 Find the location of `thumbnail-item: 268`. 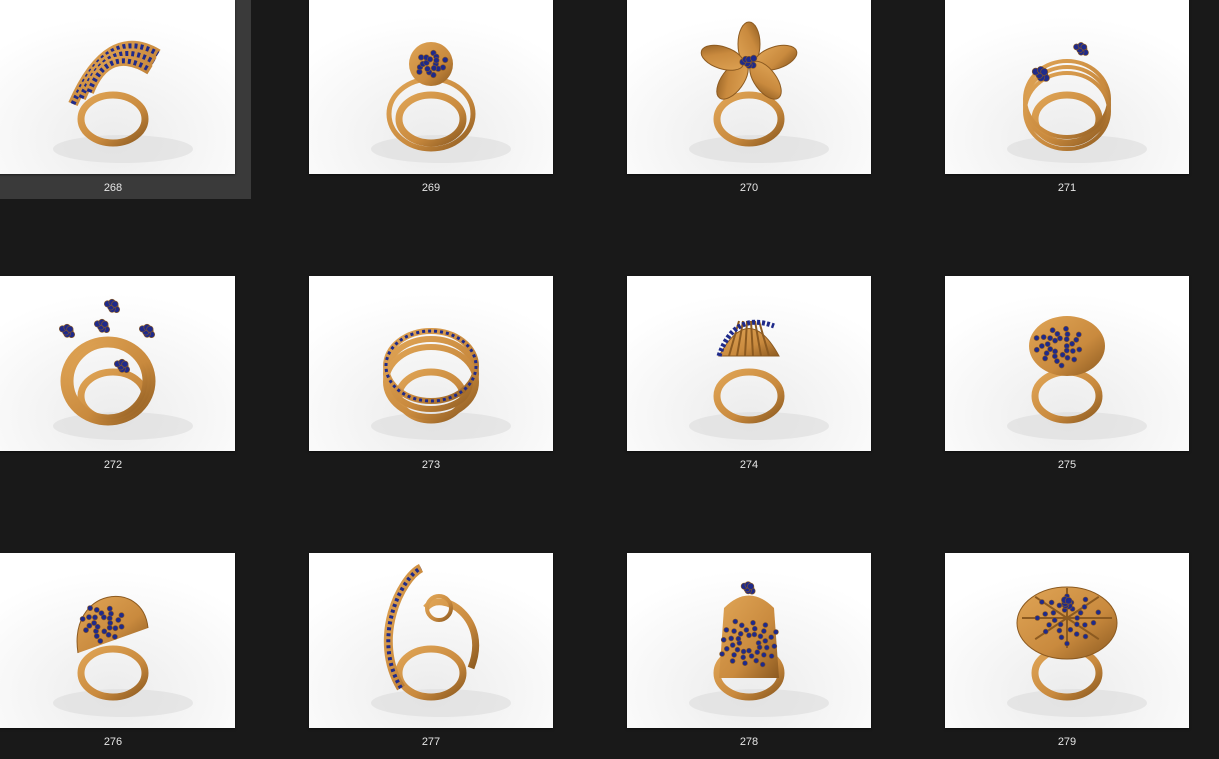

thumbnail-item: 268 is located at coordinates (125, 99).